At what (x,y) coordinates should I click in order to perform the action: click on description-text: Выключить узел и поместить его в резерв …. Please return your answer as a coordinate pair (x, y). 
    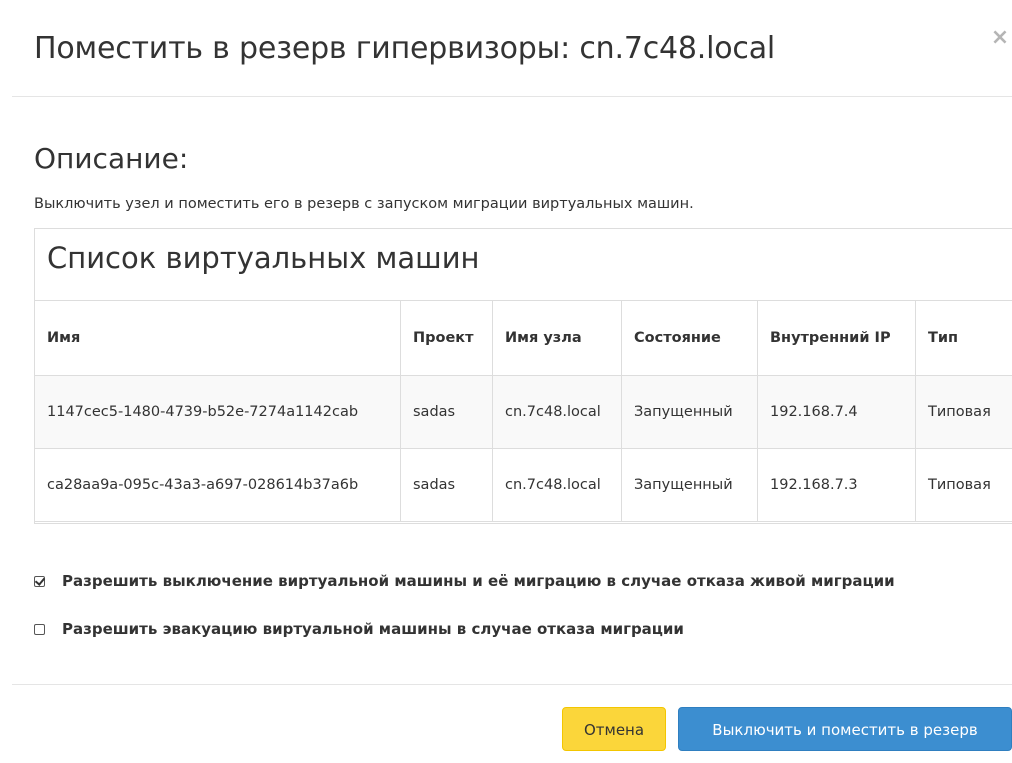
    Looking at the image, I should click on (364, 204).